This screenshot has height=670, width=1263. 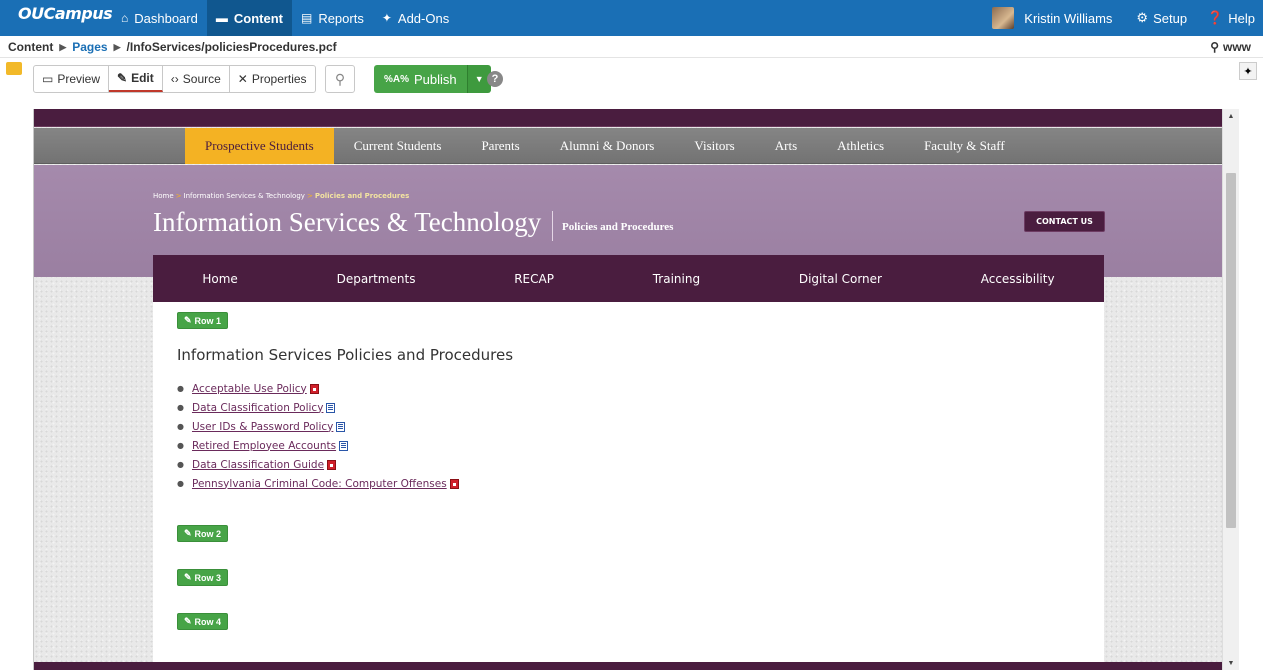 I want to click on pin-toolbar-icon: ✦, so click(x=1248, y=71).